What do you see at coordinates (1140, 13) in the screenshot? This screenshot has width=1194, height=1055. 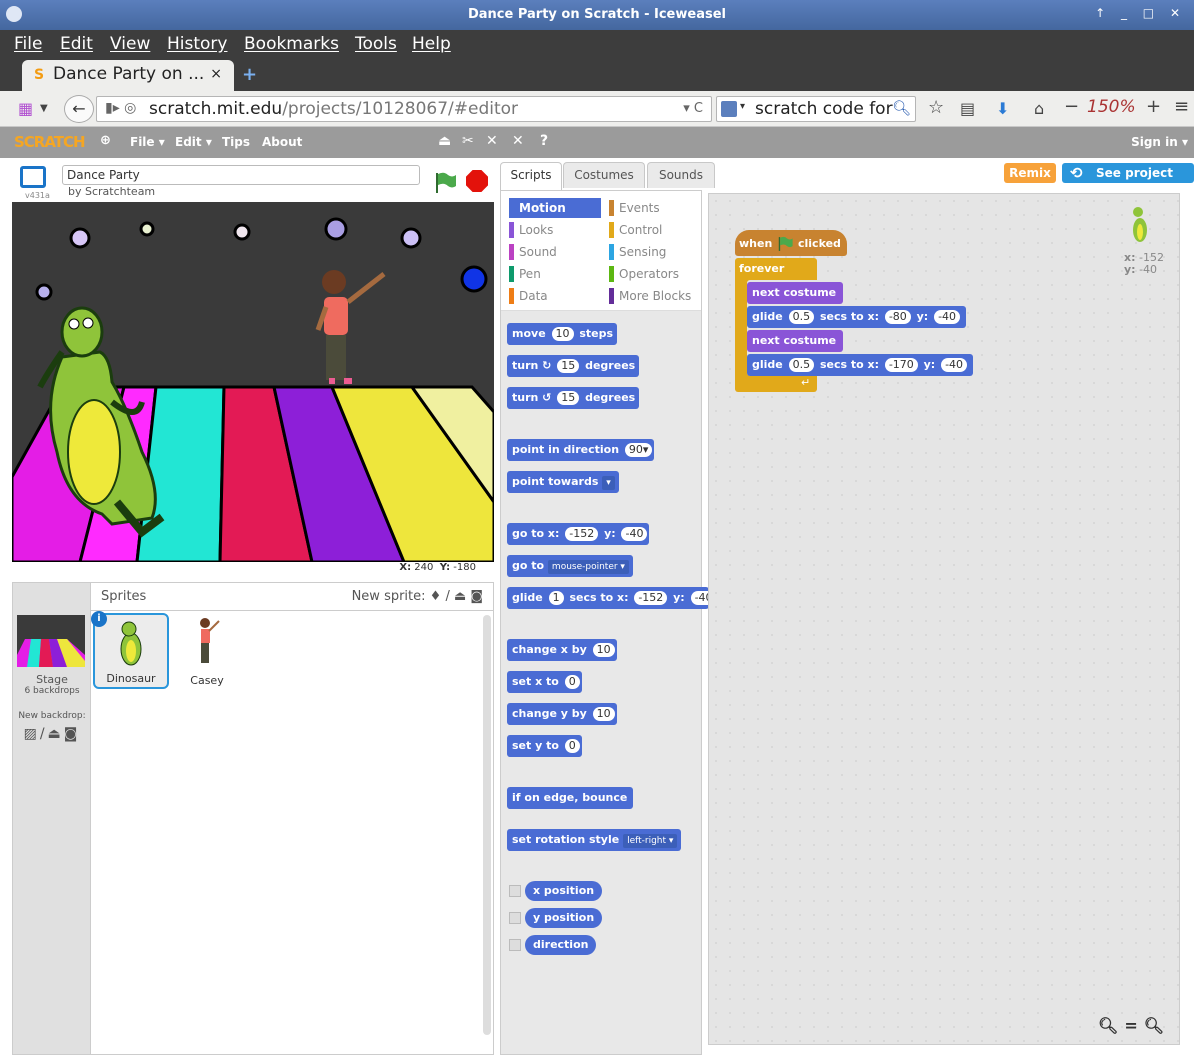 I see `window-controls: ↑ _ □ ✕` at bounding box center [1140, 13].